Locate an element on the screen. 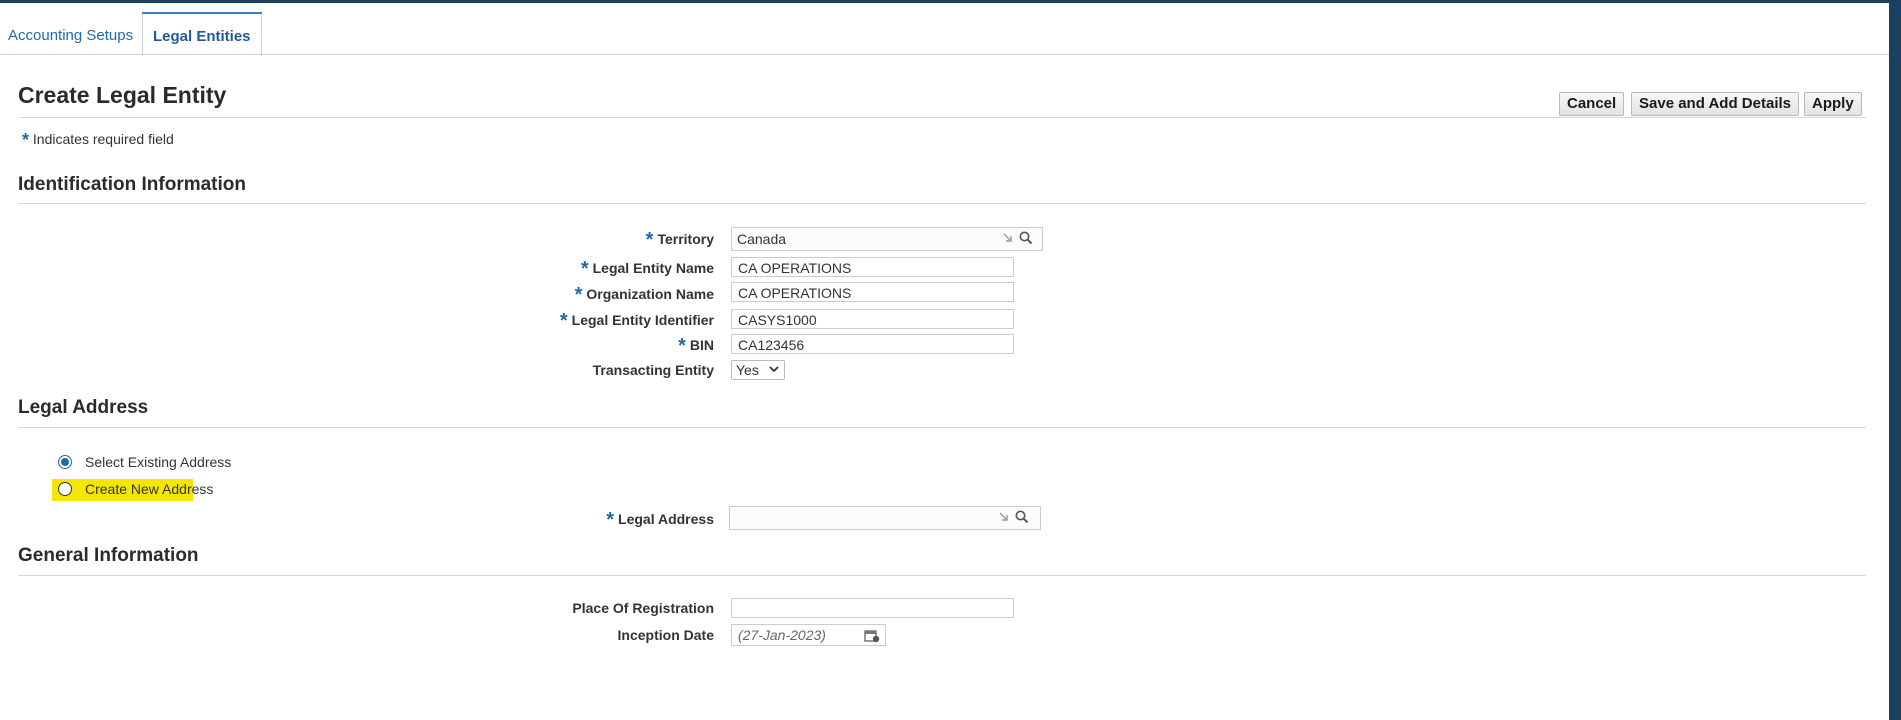 The height and width of the screenshot is (720, 1901). page-title: Create Legal Entity is located at coordinates (122, 95).